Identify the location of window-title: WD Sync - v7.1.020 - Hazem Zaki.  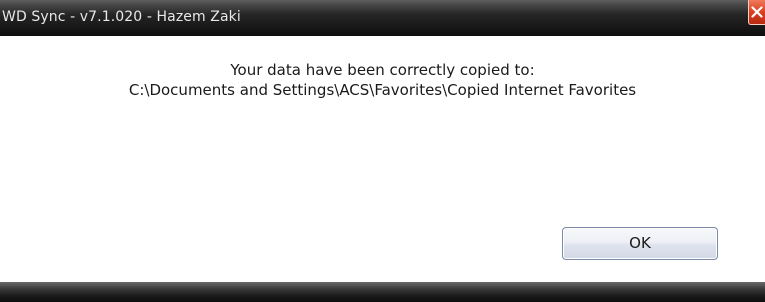
(121, 17).